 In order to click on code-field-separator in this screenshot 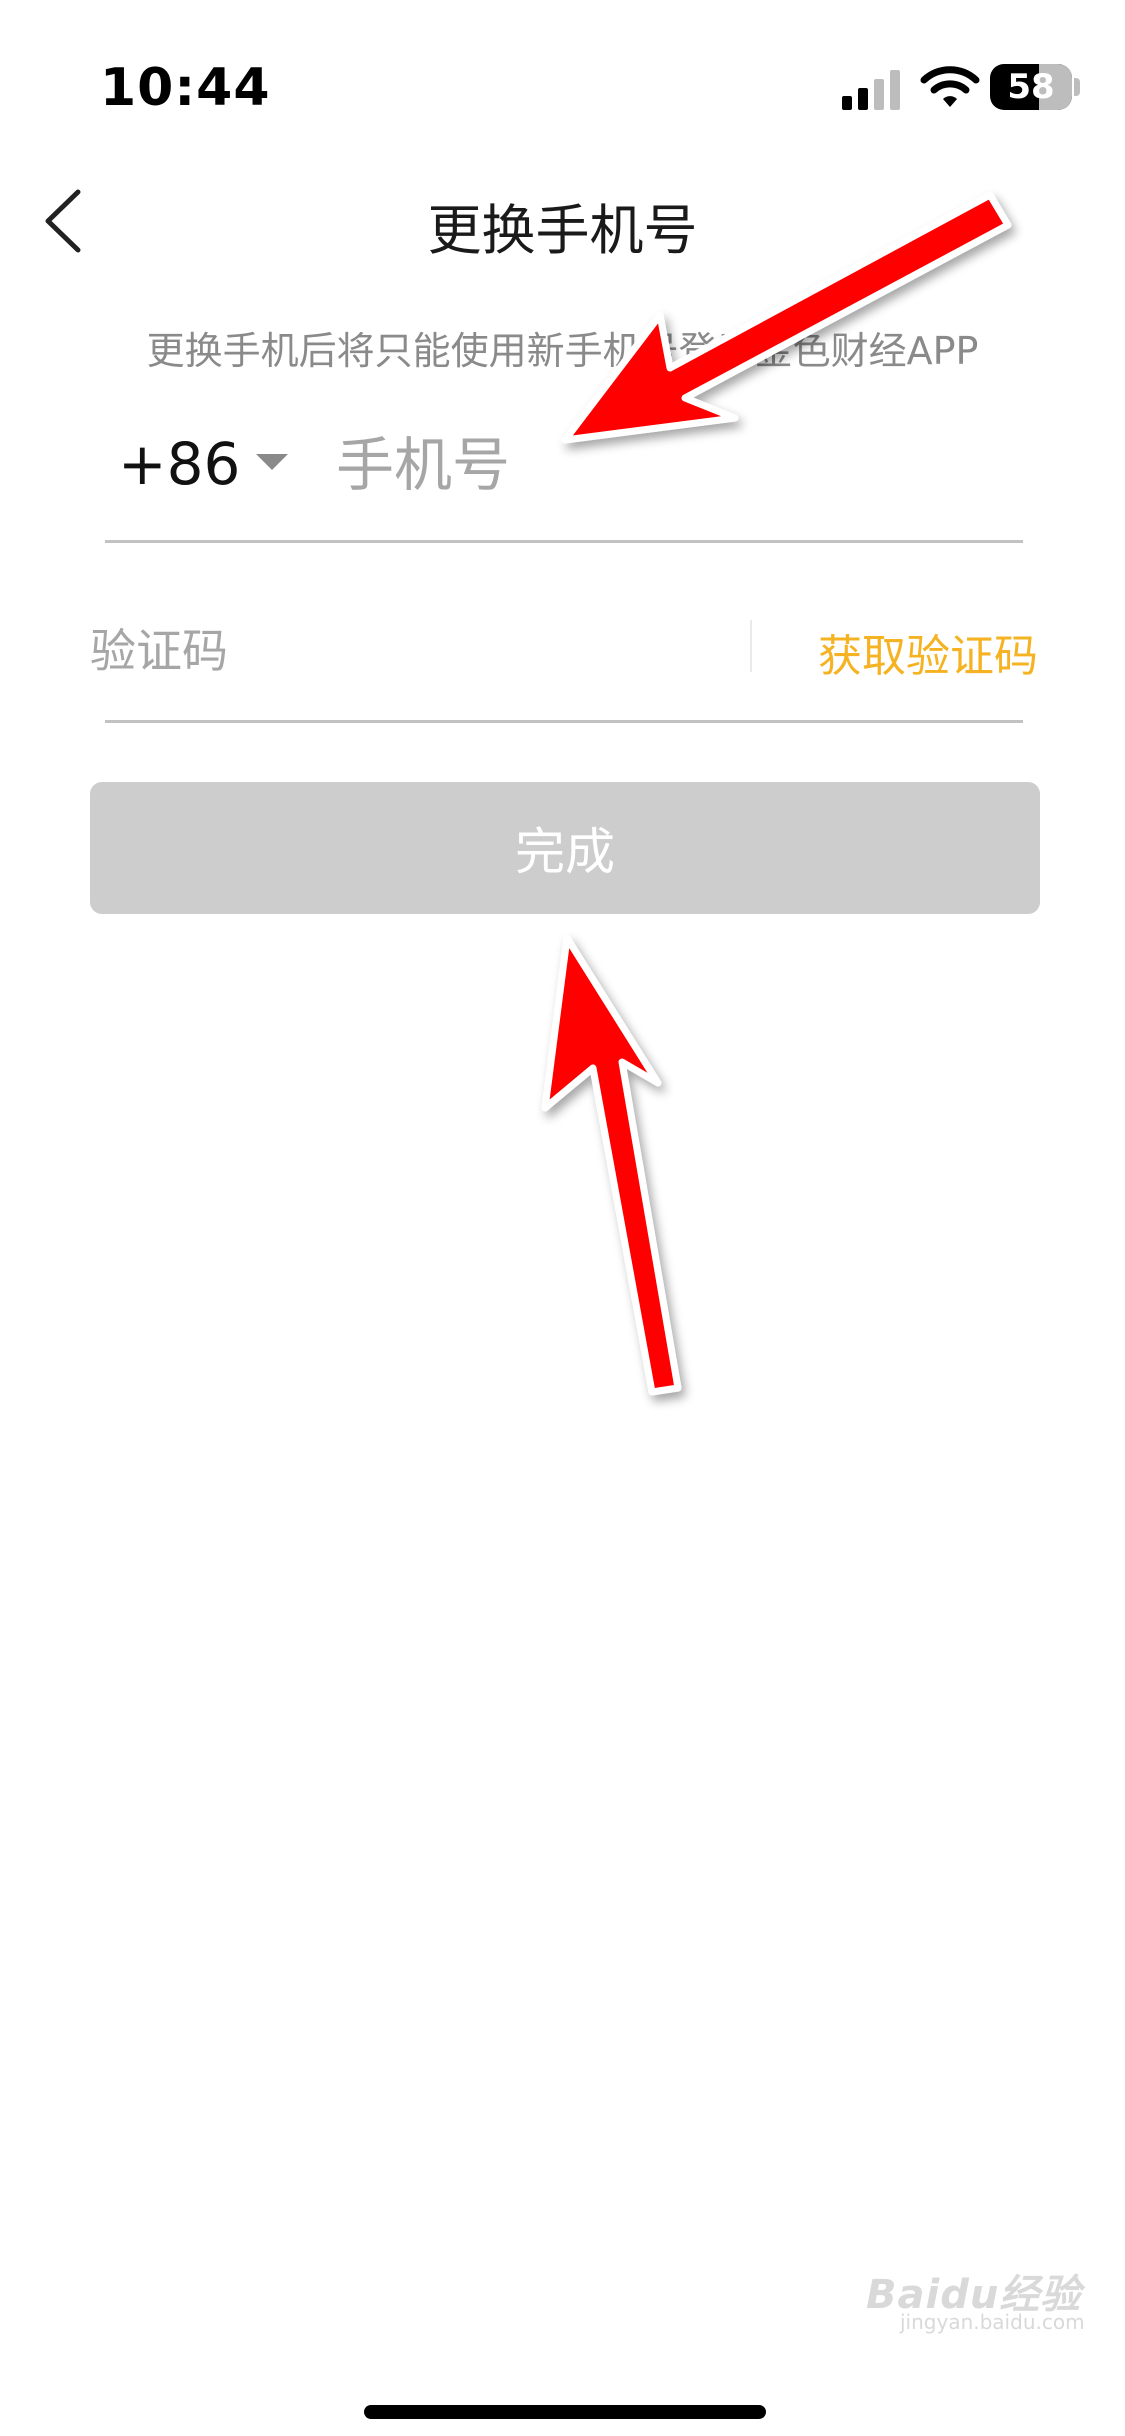, I will do `click(751, 646)`.